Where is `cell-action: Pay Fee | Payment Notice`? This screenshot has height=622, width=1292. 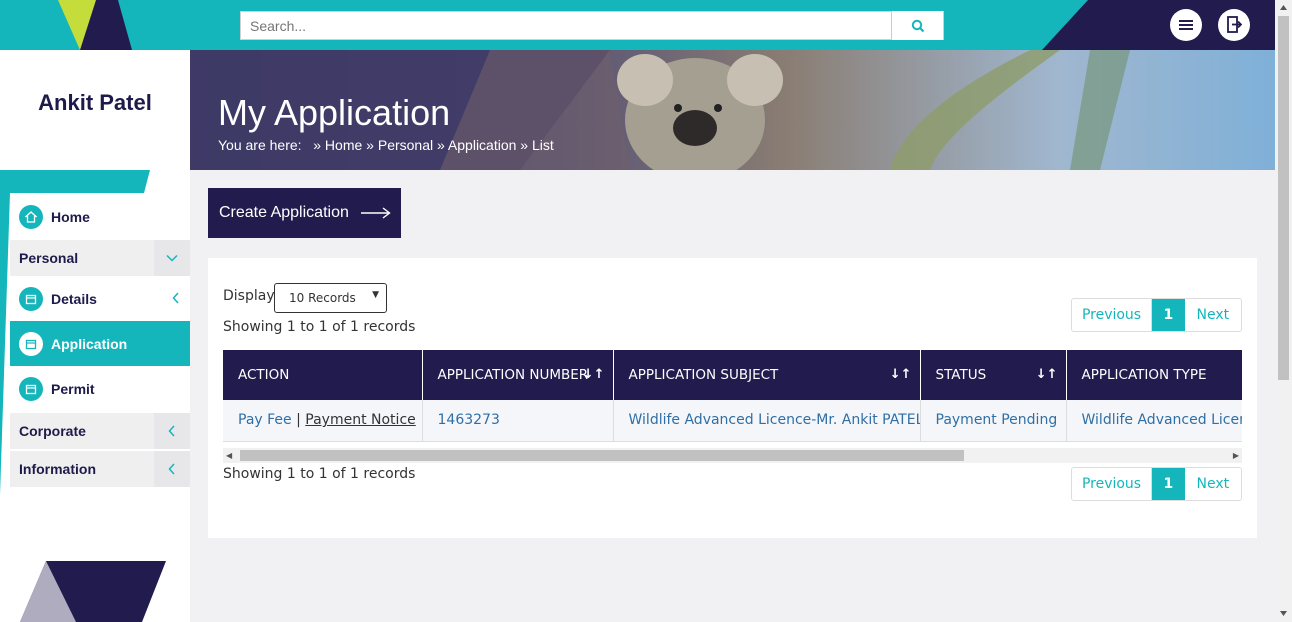
cell-action: Pay Fee | Payment Notice is located at coordinates (323, 421).